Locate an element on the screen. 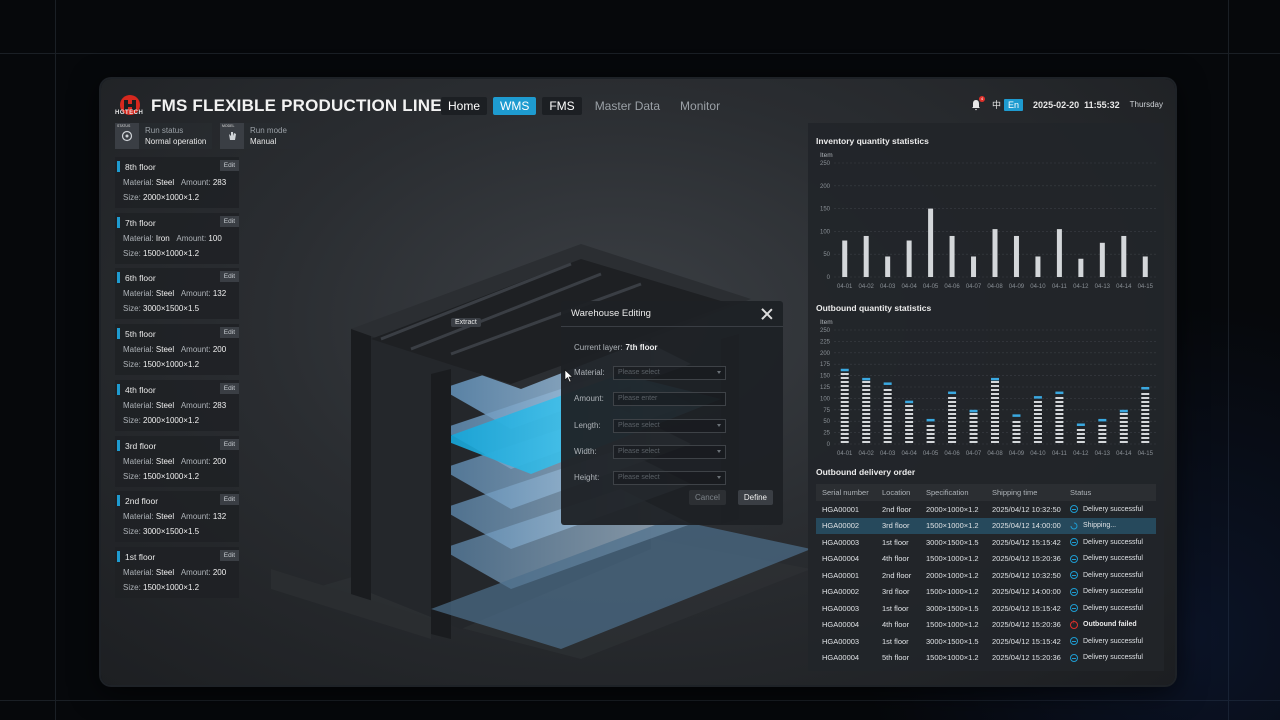 The width and height of the screenshot is (1280, 720). close-icon is located at coordinates (767, 314).